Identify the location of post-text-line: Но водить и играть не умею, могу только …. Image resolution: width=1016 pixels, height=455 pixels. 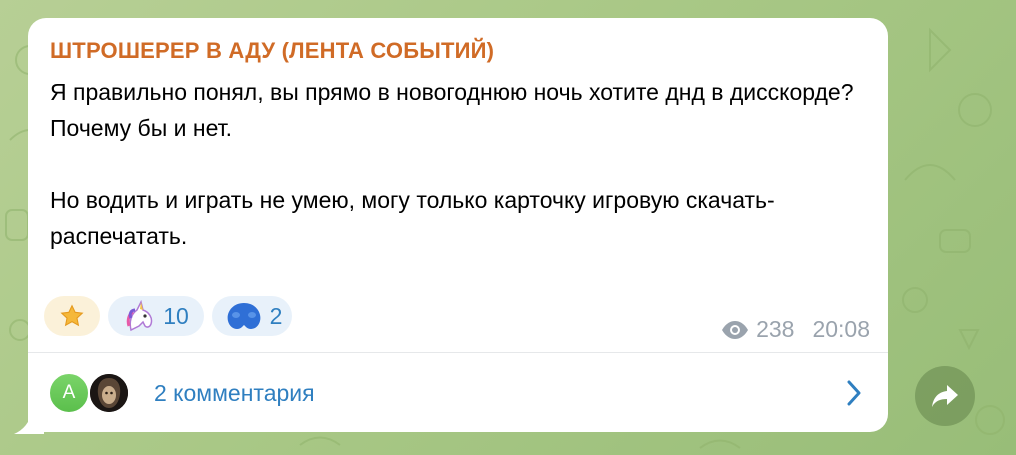
(412, 218).